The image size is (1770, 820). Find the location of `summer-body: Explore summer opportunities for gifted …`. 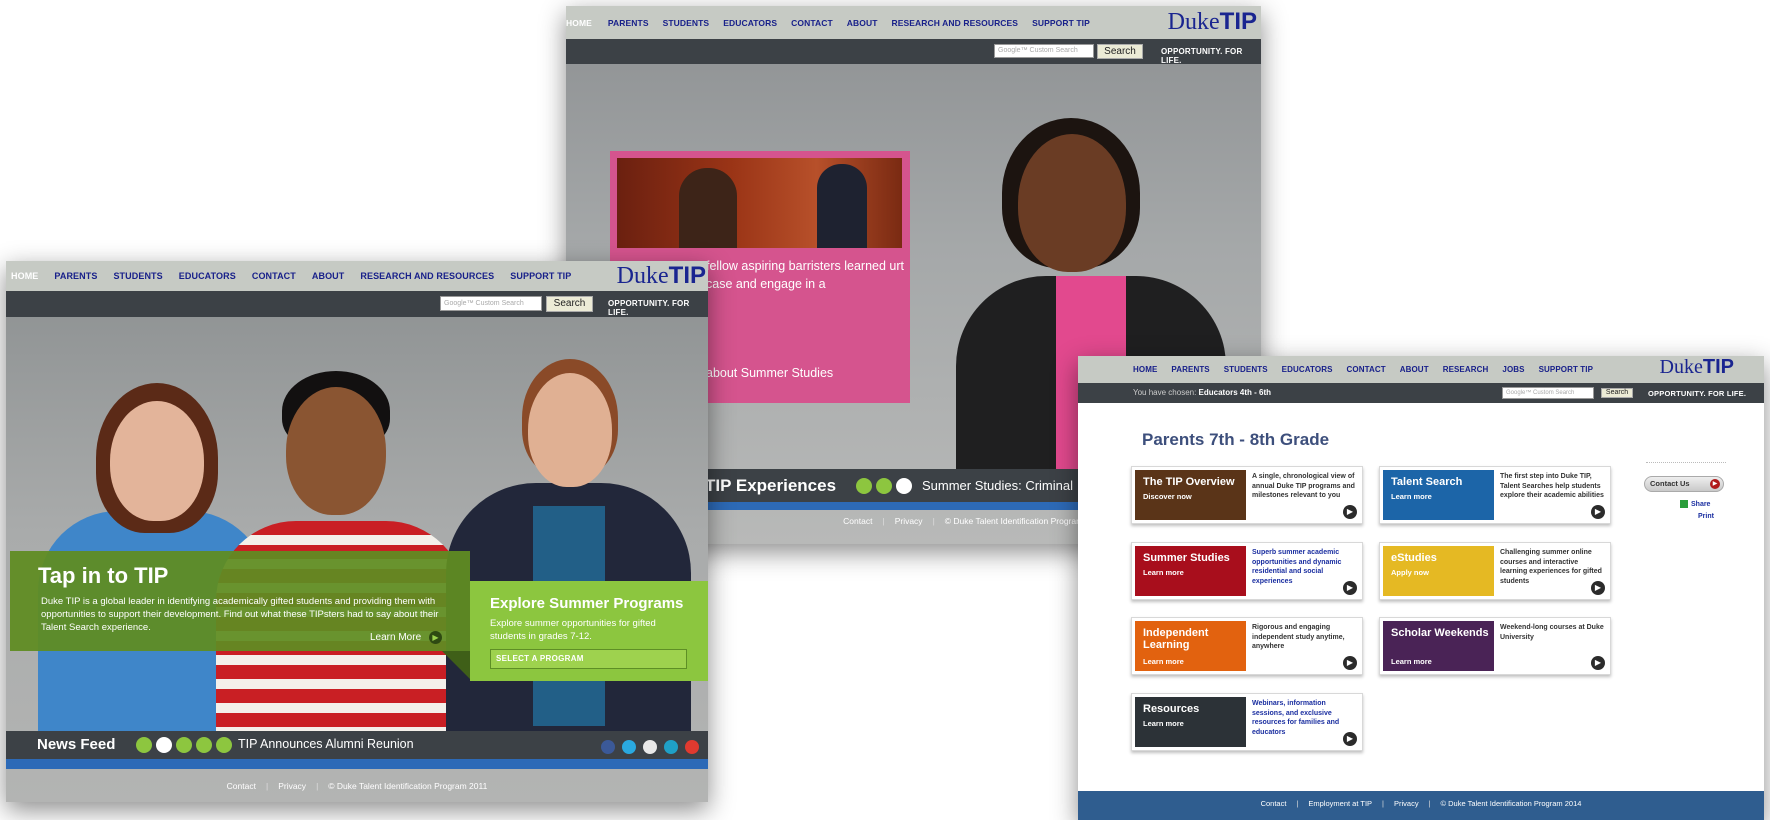

summer-body: Explore summer opportunities for gifted … is located at coordinates (573, 630).